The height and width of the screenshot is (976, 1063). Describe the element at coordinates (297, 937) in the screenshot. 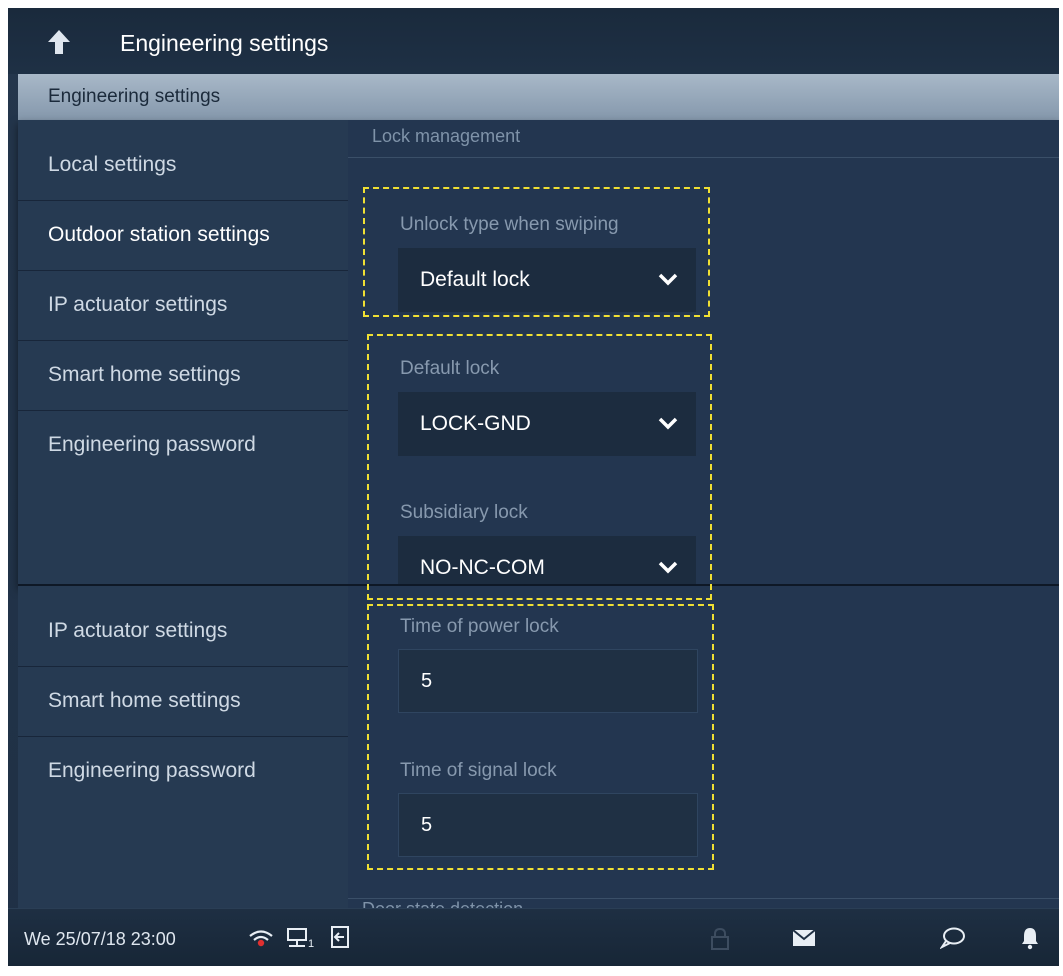

I see `network-icon` at that location.